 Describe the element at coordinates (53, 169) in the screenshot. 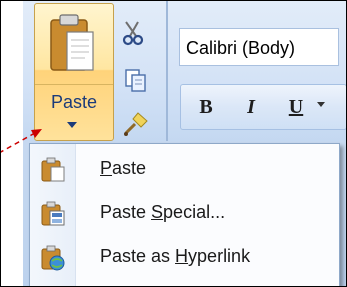

I see `paste-icon` at that location.